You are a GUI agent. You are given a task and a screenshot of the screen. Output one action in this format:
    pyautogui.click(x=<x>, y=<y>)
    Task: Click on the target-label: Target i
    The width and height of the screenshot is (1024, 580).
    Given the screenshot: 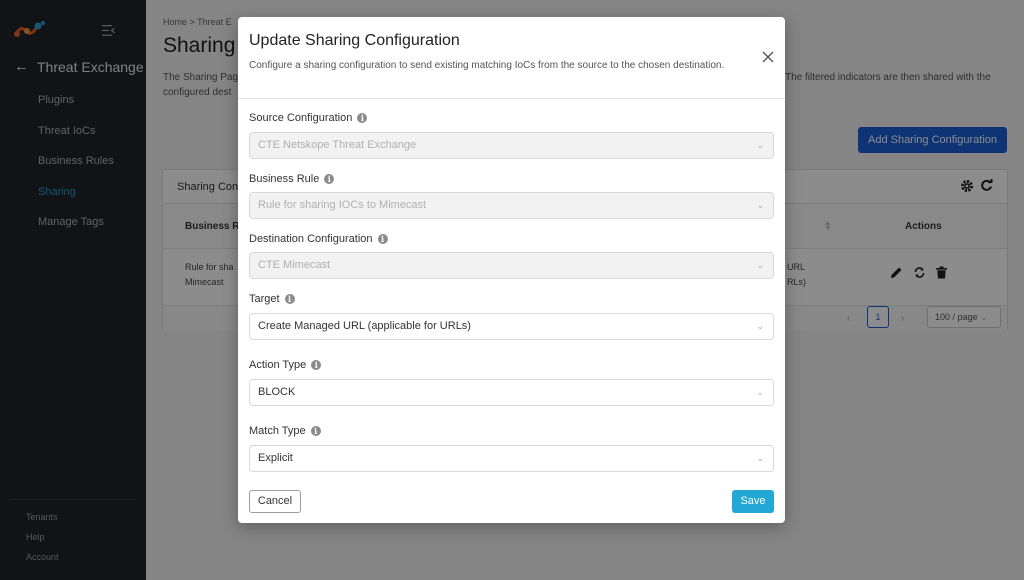 What is the action you would take?
    pyautogui.click(x=272, y=299)
    